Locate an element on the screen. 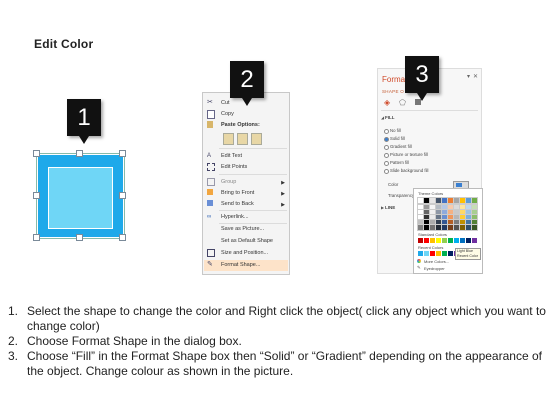  menu-item-cut: Cut is located at coordinates (225, 103).